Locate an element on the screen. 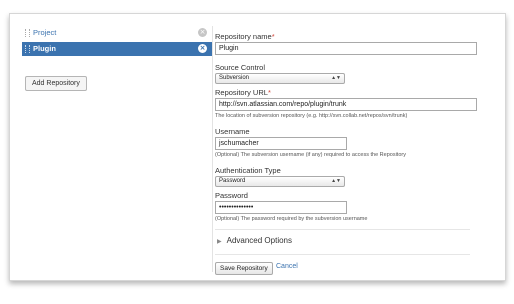  repository-name-label: Repository name* is located at coordinates (245, 36).